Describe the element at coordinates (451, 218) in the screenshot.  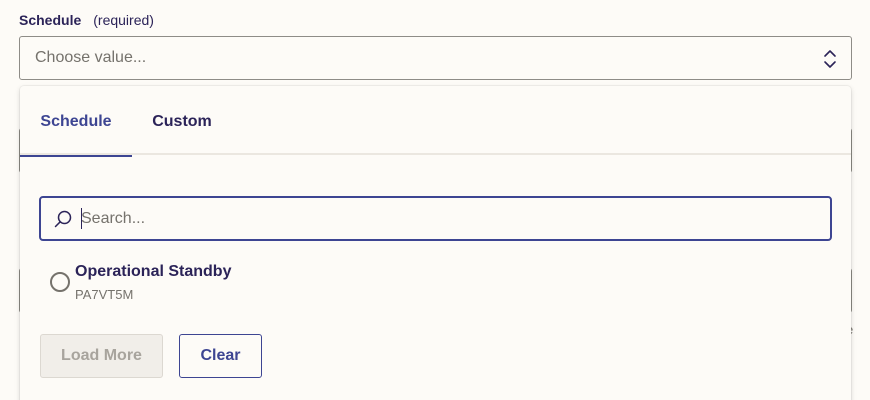
I see `search-input` at that location.